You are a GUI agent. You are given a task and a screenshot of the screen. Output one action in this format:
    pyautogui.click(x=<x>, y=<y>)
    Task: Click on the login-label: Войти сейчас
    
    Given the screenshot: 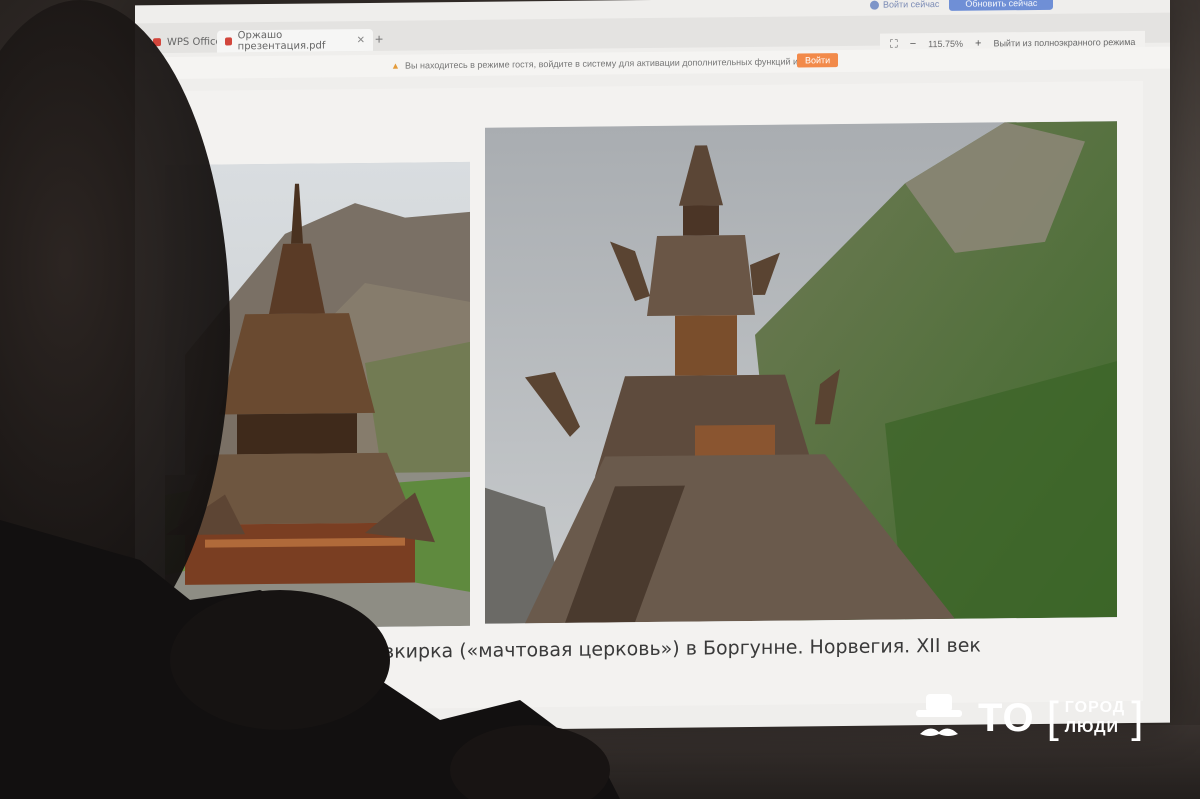 What is the action you would take?
    pyautogui.click(x=911, y=5)
    